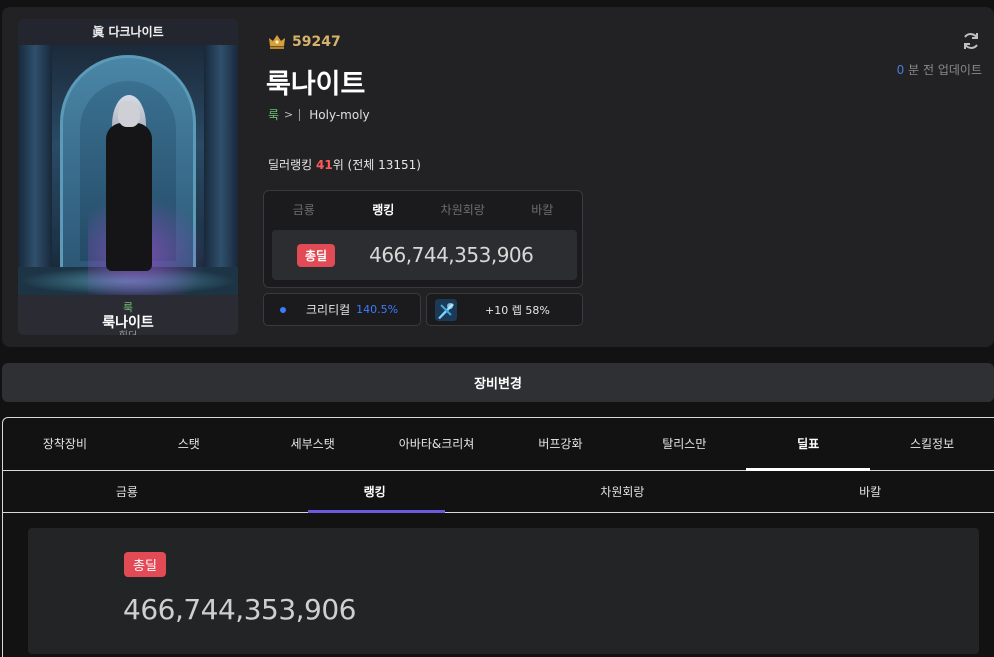  I want to click on tab-talisman: 탈리스만, so click(684, 444).